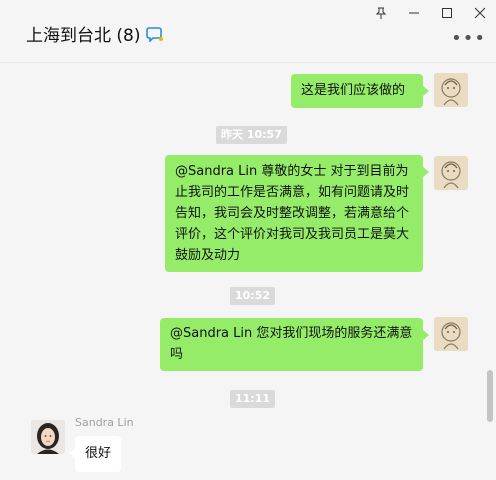 Image resolution: width=496 pixels, height=480 pixels. What do you see at coordinates (253, 399) in the screenshot?
I see `timestamp: 11:11` at bounding box center [253, 399].